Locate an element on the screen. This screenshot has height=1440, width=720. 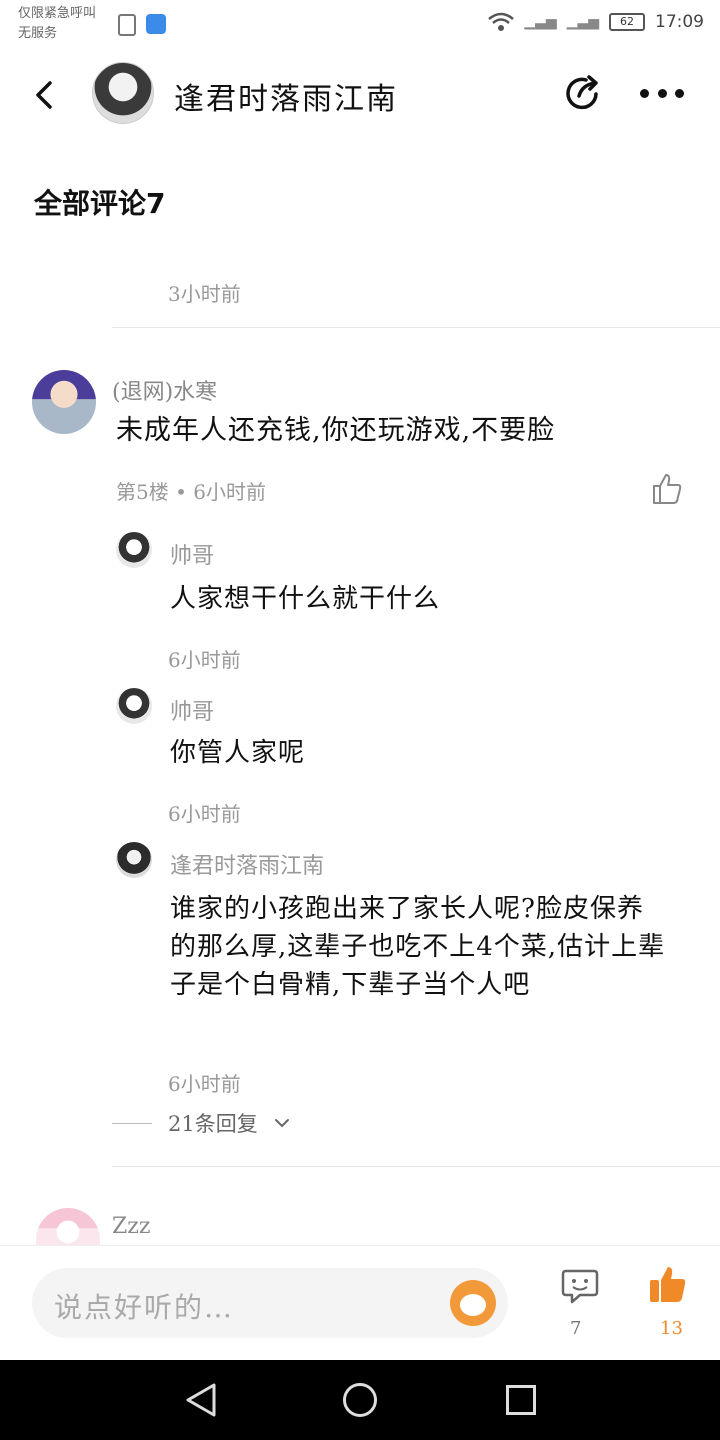
commenter-avatar is located at coordinates (64, 402).